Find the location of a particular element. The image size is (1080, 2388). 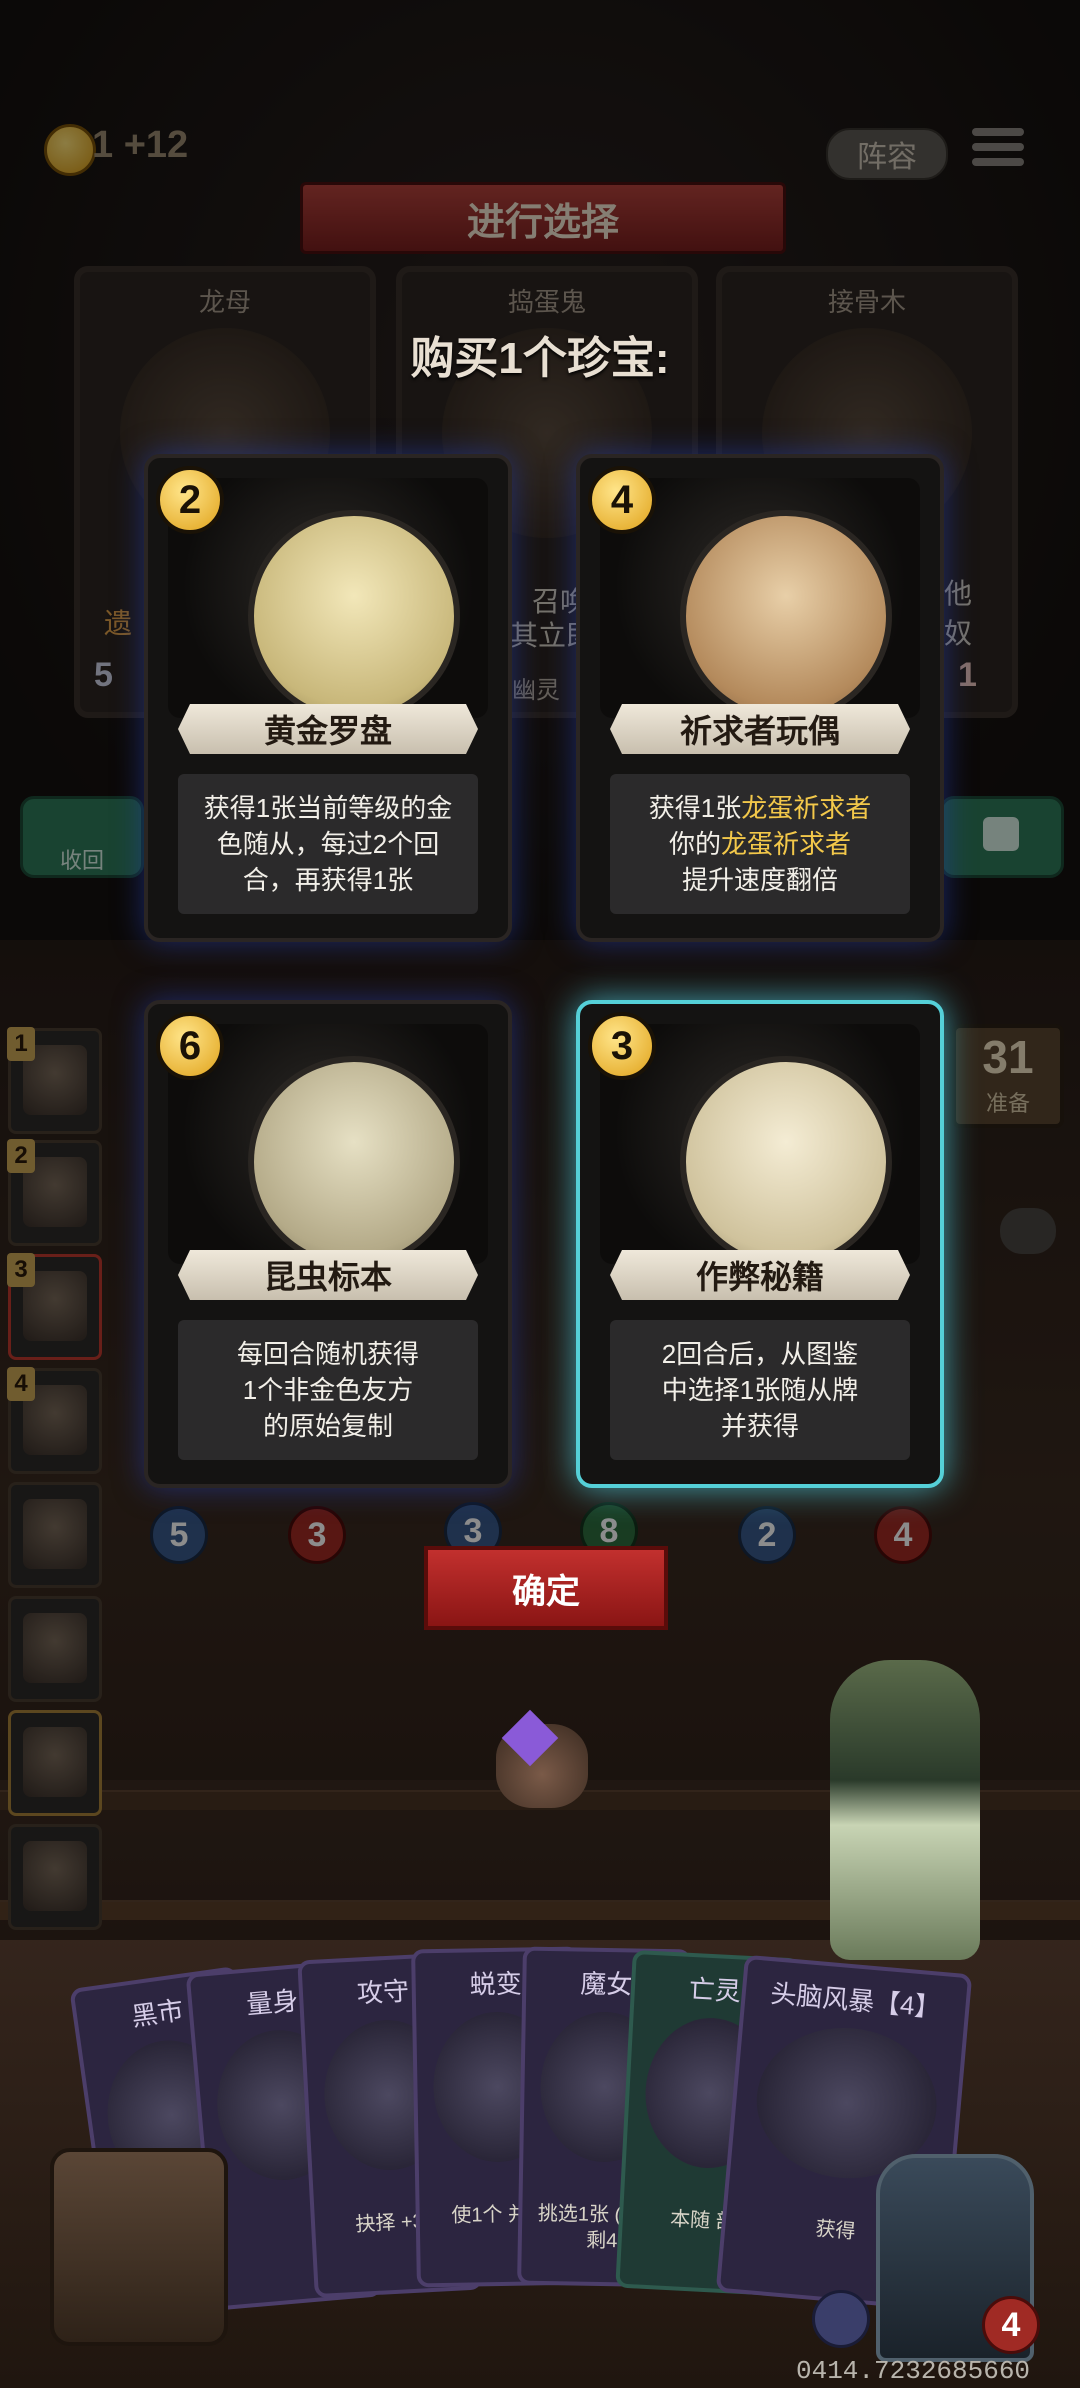

heroine-character is located at coordinates (905, 1810).